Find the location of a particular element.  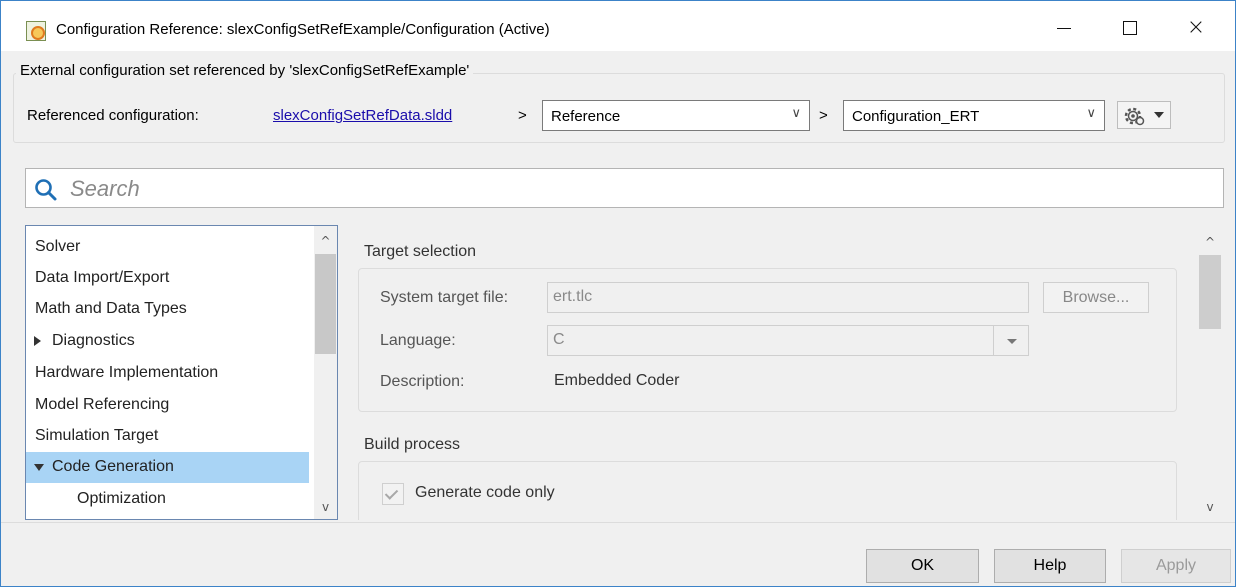

collapse-arrow-icon is located at coordinates (39, 467).